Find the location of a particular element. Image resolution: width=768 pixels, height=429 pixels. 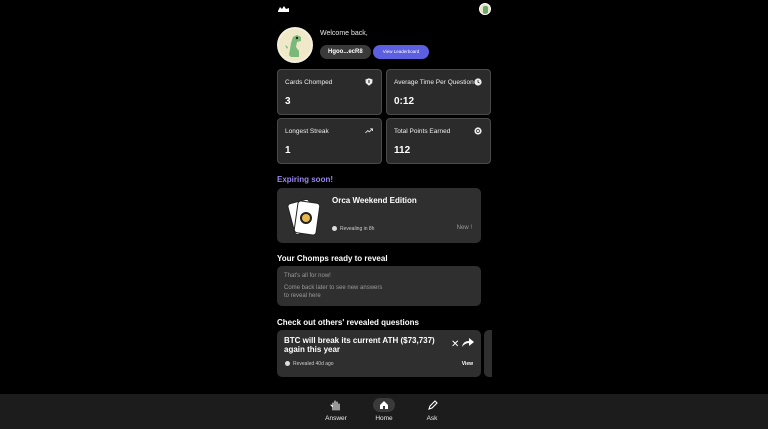

share-icon is located at coordinates (468, 342).